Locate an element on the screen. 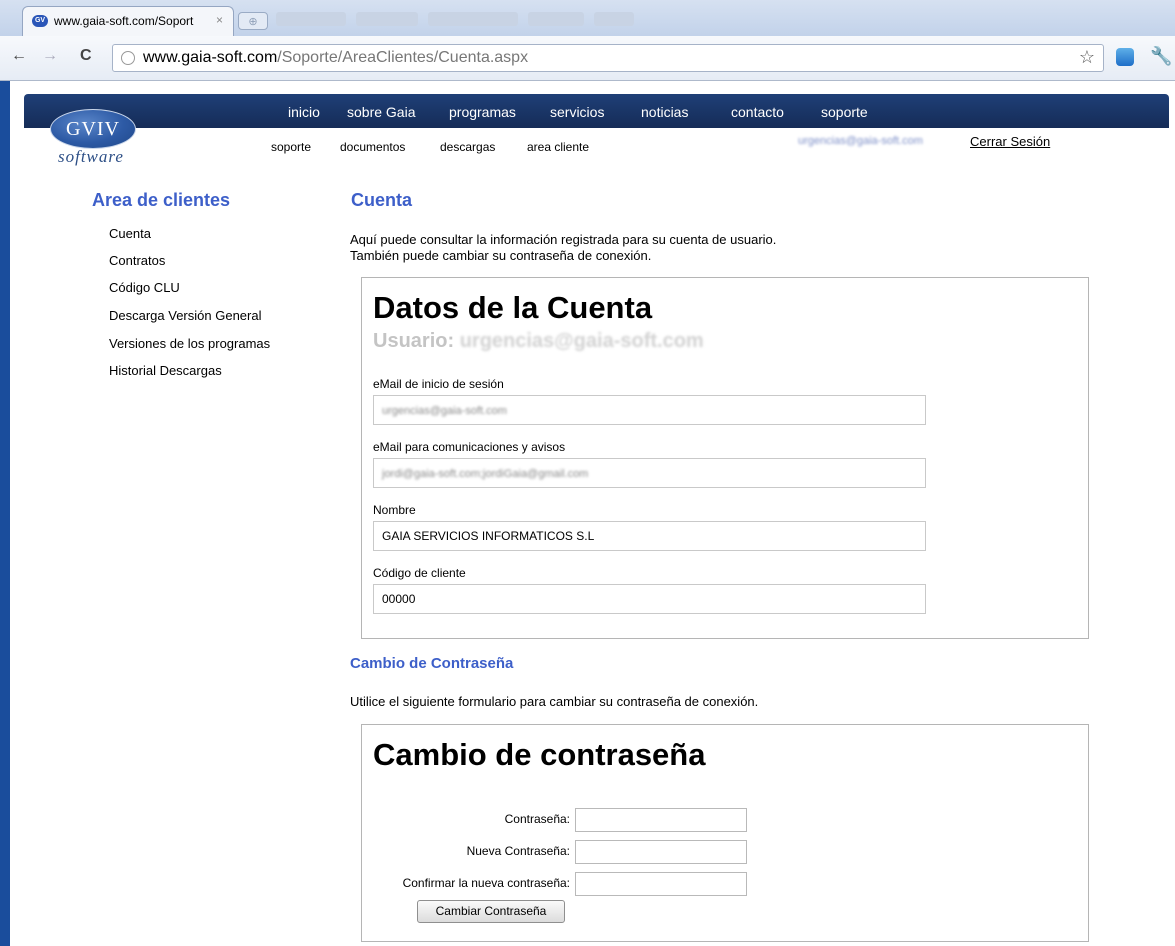 This screenshot has width=1175, height=946. logout-link: Cerrar Sesión is located at coordinates (1010, 141).